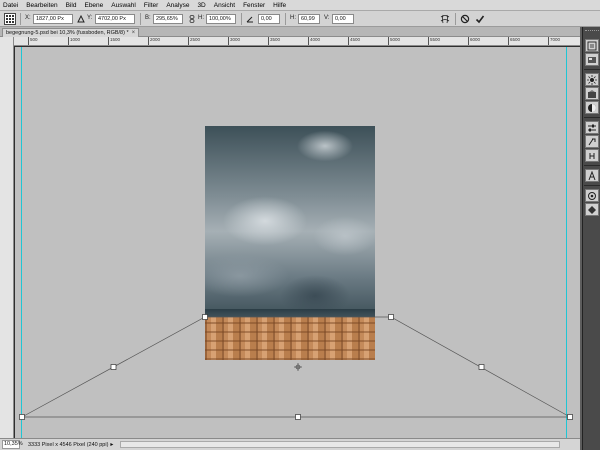  I want to click on x-label: X:, so click(28, 18).